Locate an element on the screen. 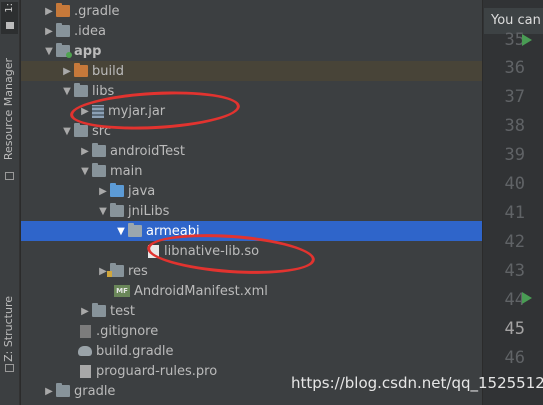  tree-row-gitignore: .gitignore is located at coordinates (251, 331).